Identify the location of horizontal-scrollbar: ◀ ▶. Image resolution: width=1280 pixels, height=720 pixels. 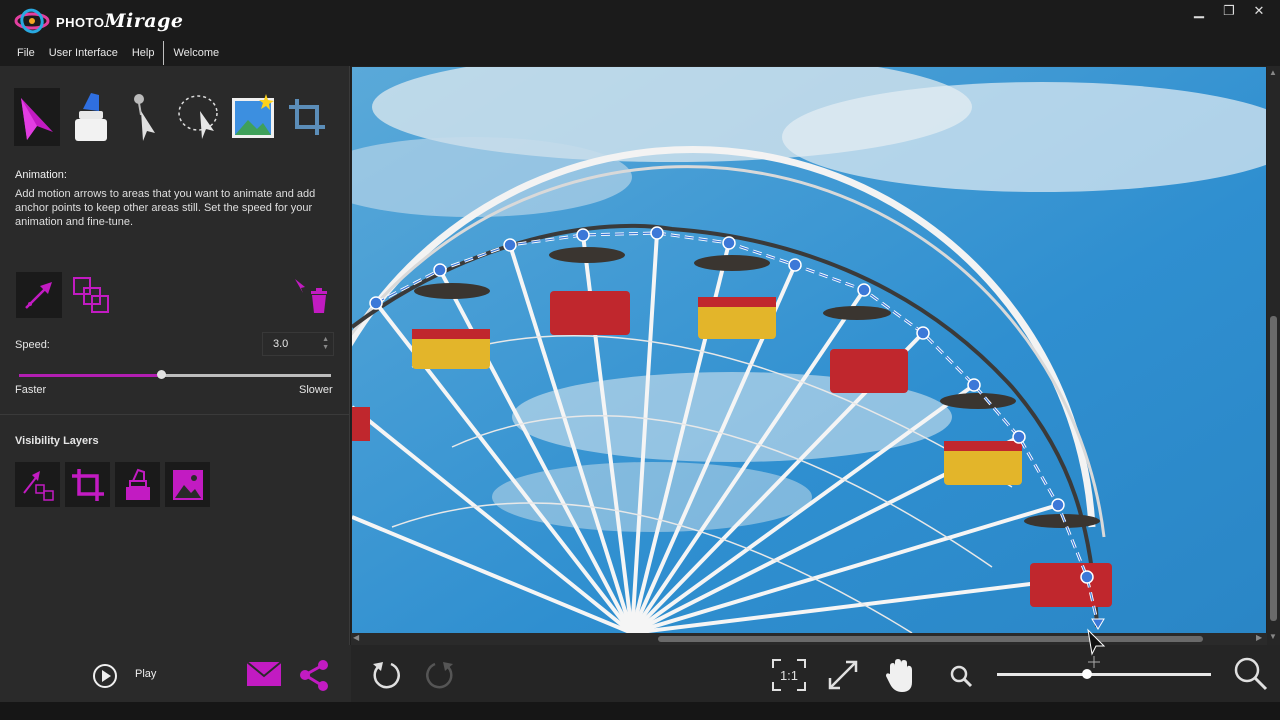
(809, 639).